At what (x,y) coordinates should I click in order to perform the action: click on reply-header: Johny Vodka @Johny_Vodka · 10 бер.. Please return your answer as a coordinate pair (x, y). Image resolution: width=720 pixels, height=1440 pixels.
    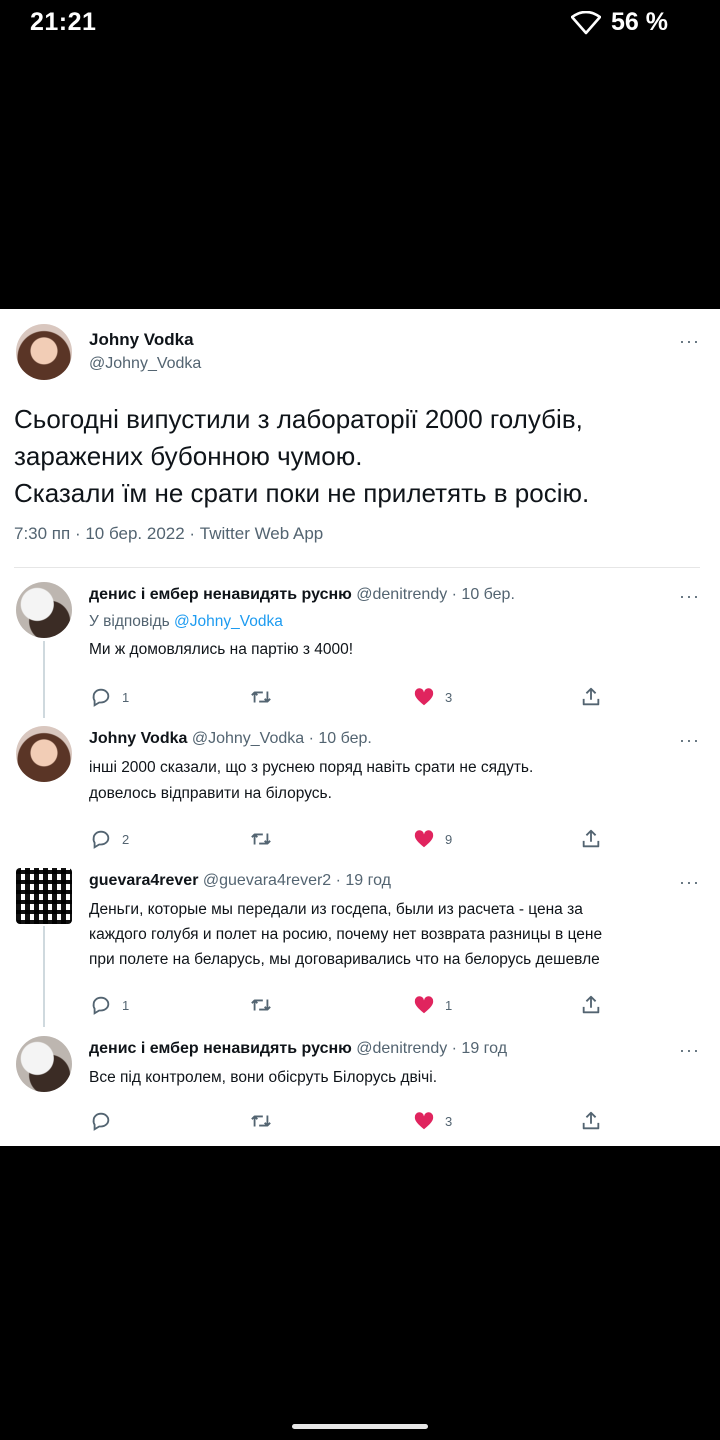
    Looking at the image, I should click on (230, 739).